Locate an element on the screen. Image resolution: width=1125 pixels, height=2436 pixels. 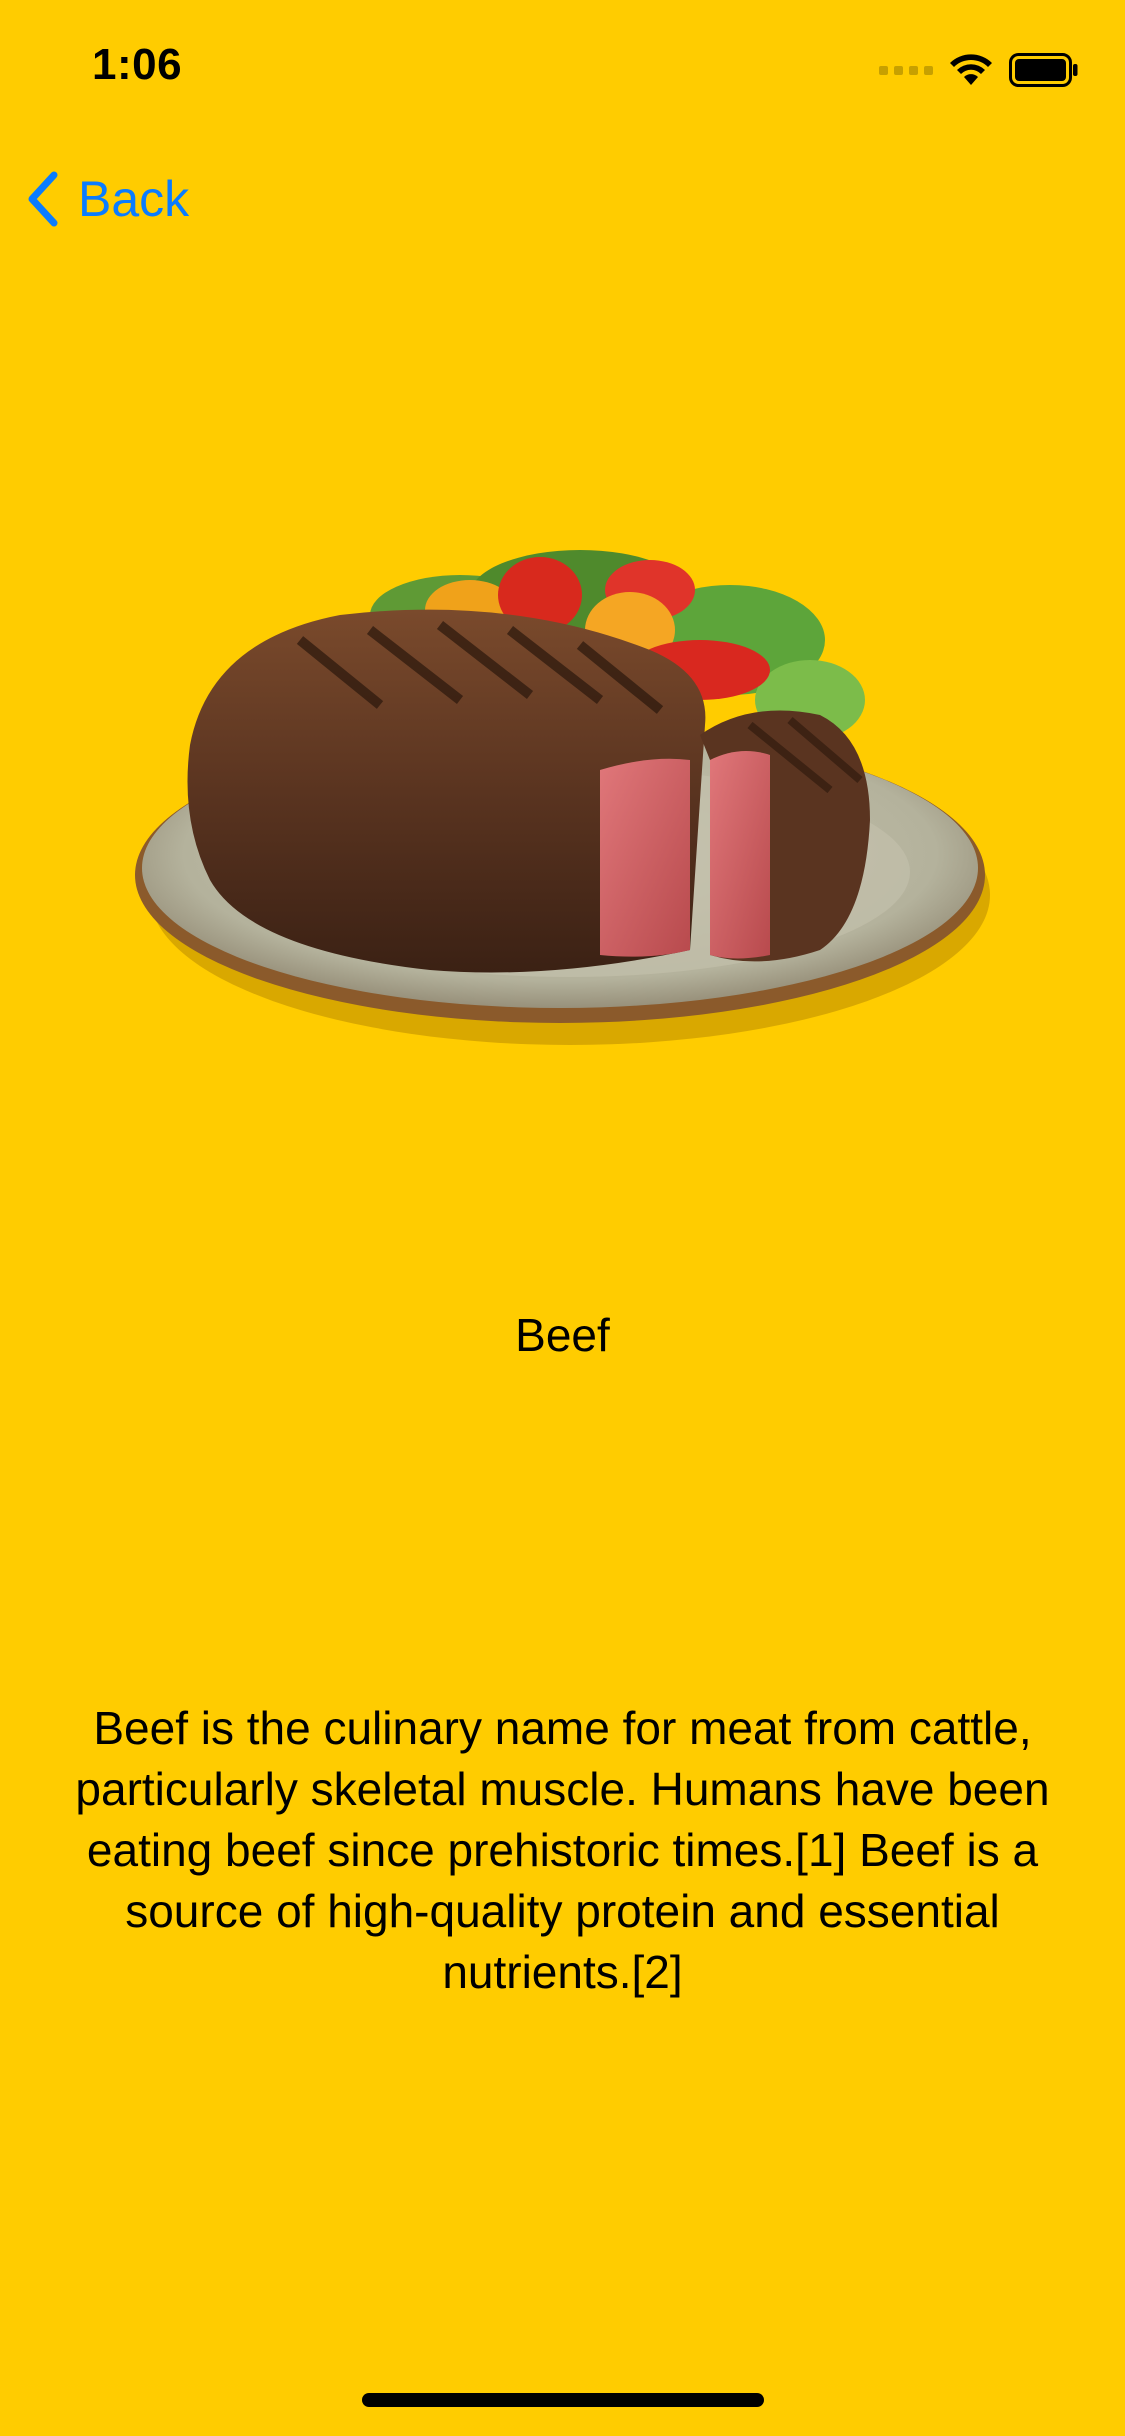
item-title: Beef is located at coordinates (562, 1335).